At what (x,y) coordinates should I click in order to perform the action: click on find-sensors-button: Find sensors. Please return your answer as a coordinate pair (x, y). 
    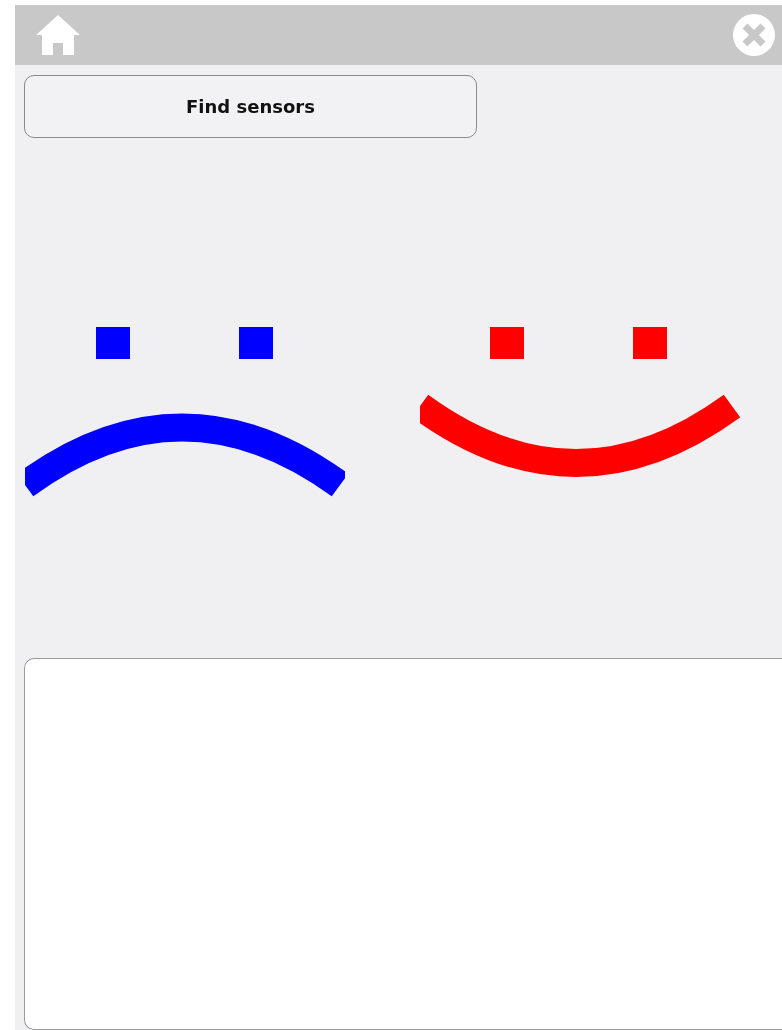
    Looking at the image, I should click on (250, 106).